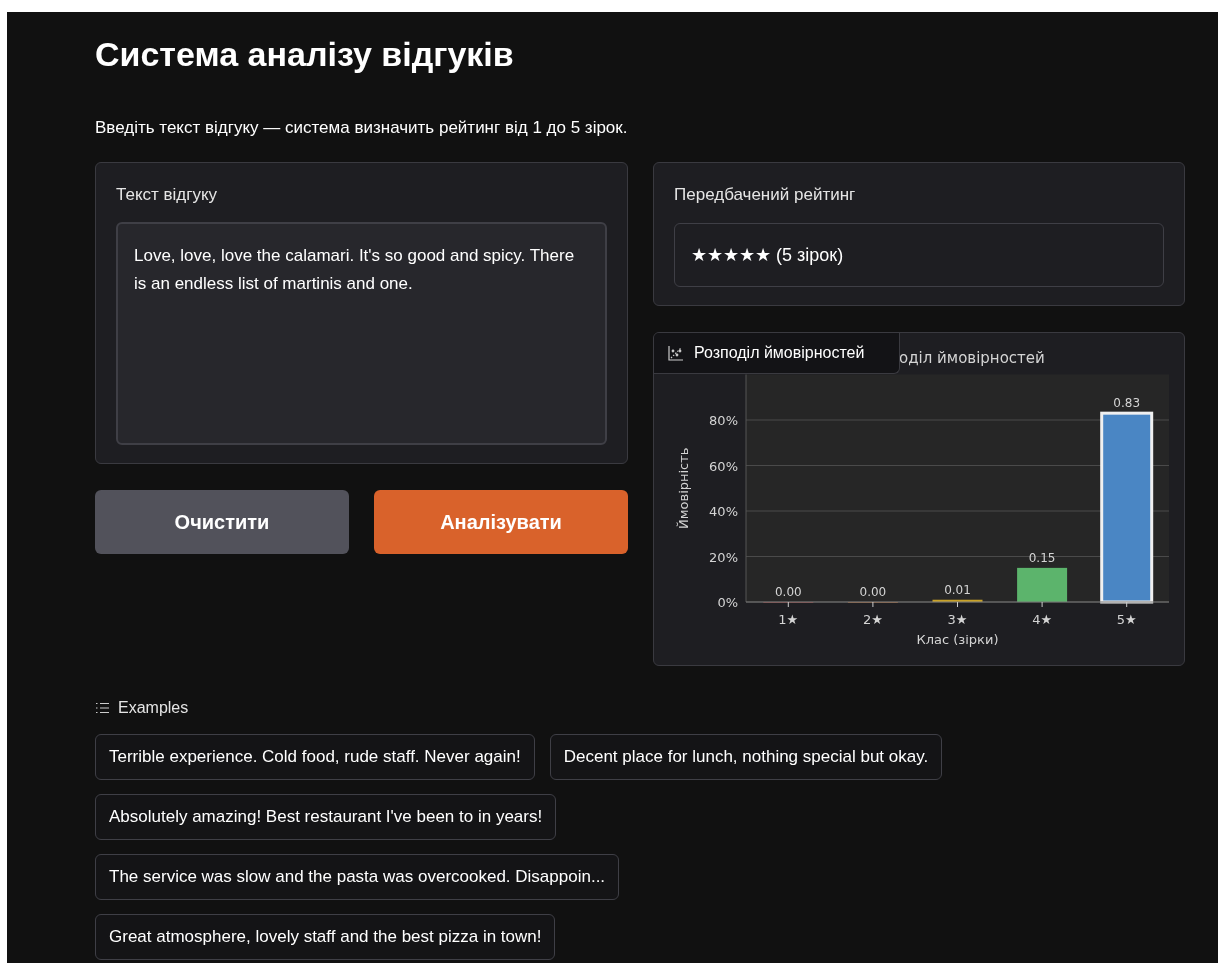 Image resolution: width=1218 pixels, height=963 pixels. I want to click on bar-value-label: 0.15, so click(1042, 557).